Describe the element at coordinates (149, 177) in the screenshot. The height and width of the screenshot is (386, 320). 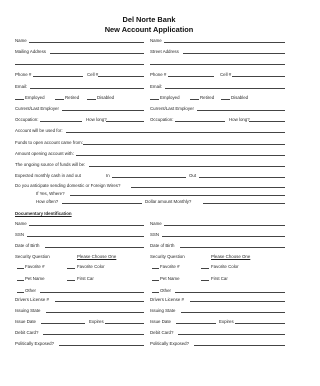
I see `monthly-in-field` at that location.